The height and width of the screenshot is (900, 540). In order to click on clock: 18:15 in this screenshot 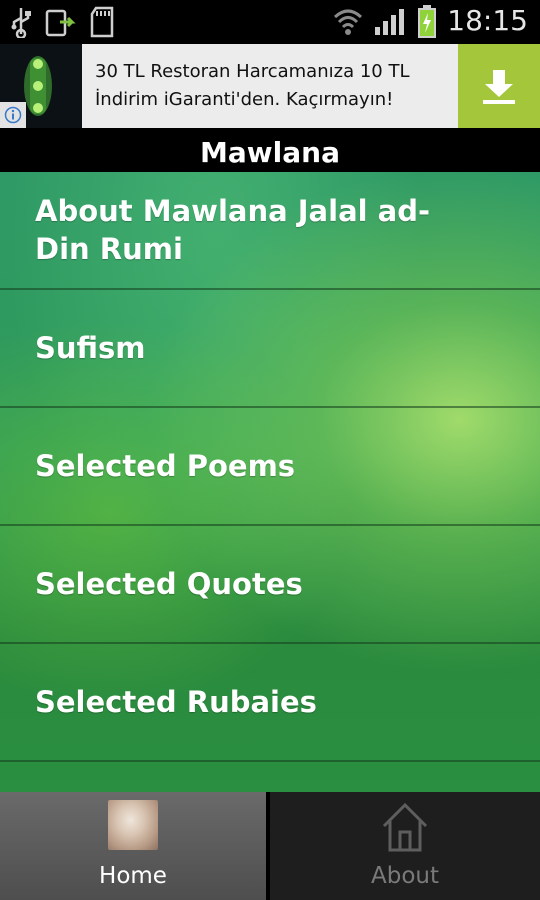, I will do `click(487, 20)`.